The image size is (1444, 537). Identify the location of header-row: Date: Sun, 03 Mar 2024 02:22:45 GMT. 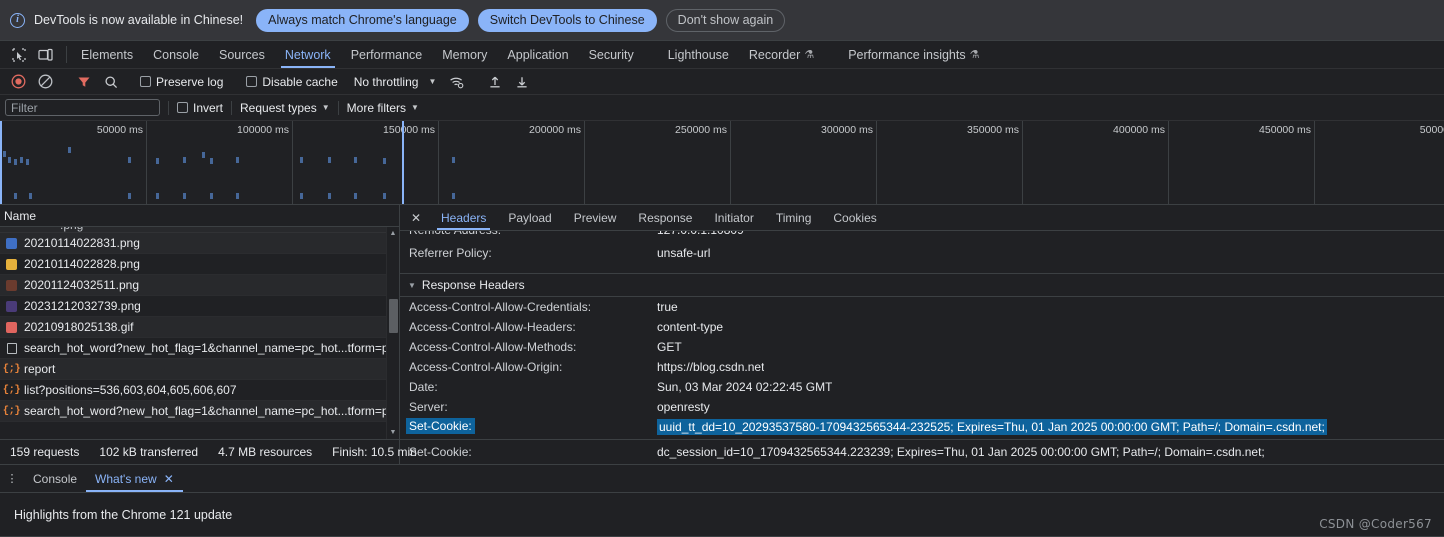
(922, 387).